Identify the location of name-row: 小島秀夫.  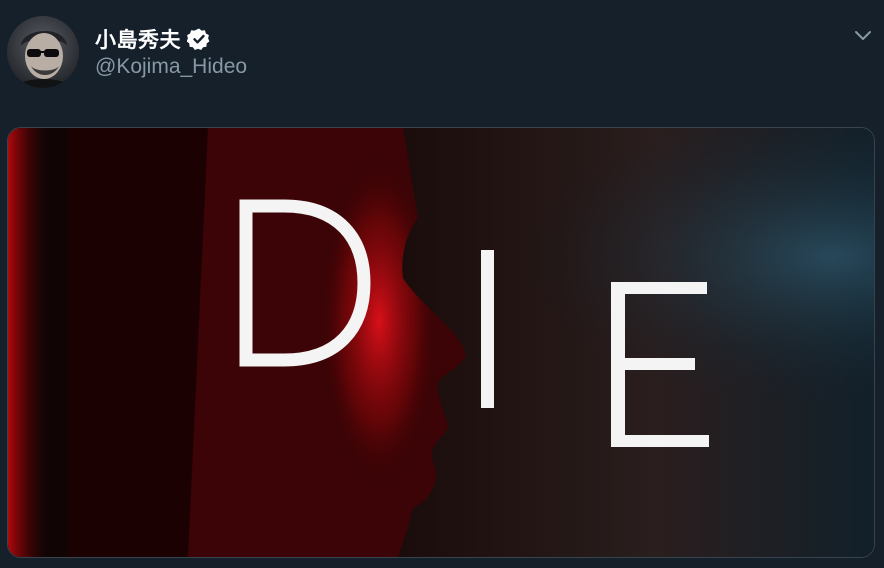
(153, 39).